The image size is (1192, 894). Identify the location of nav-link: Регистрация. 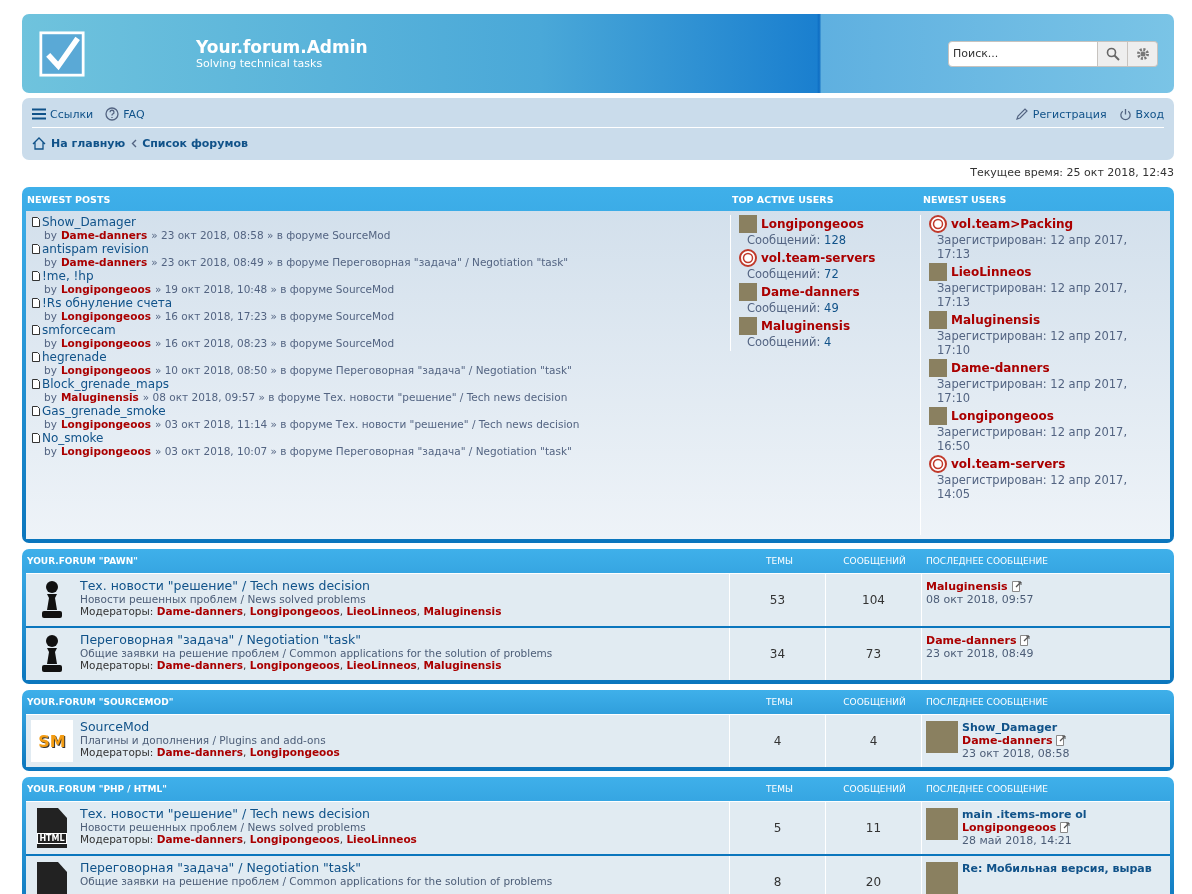
(1060, 114).